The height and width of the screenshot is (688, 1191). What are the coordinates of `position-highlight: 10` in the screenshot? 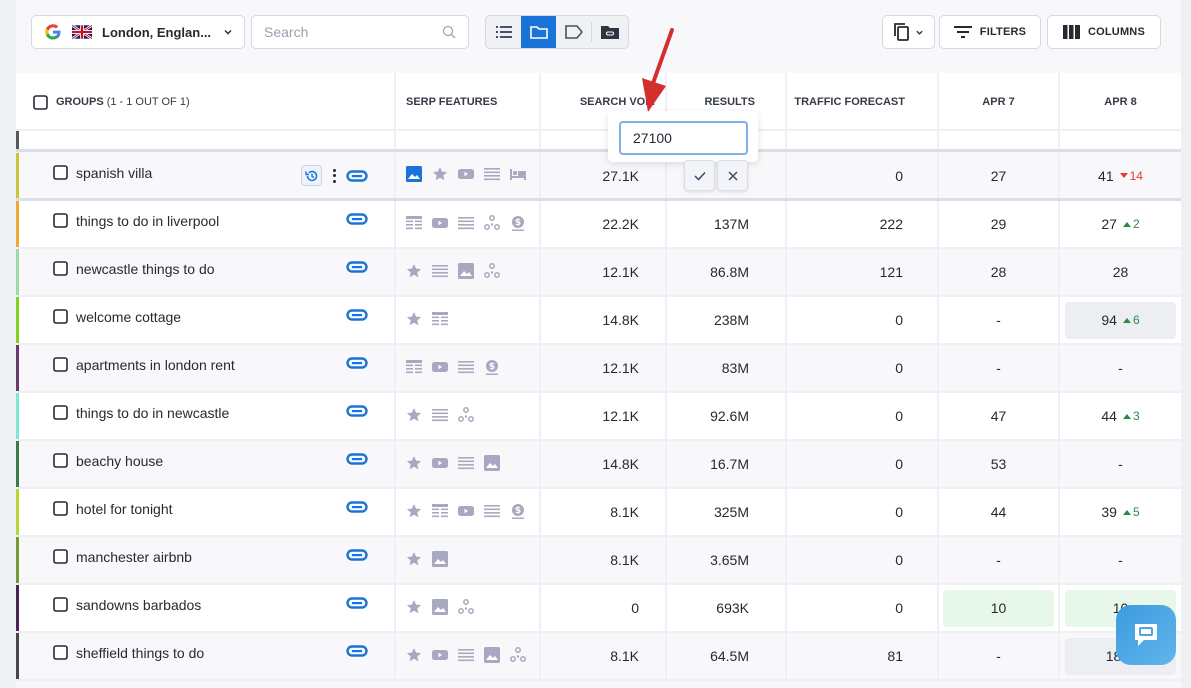 It's located at (998, 608).